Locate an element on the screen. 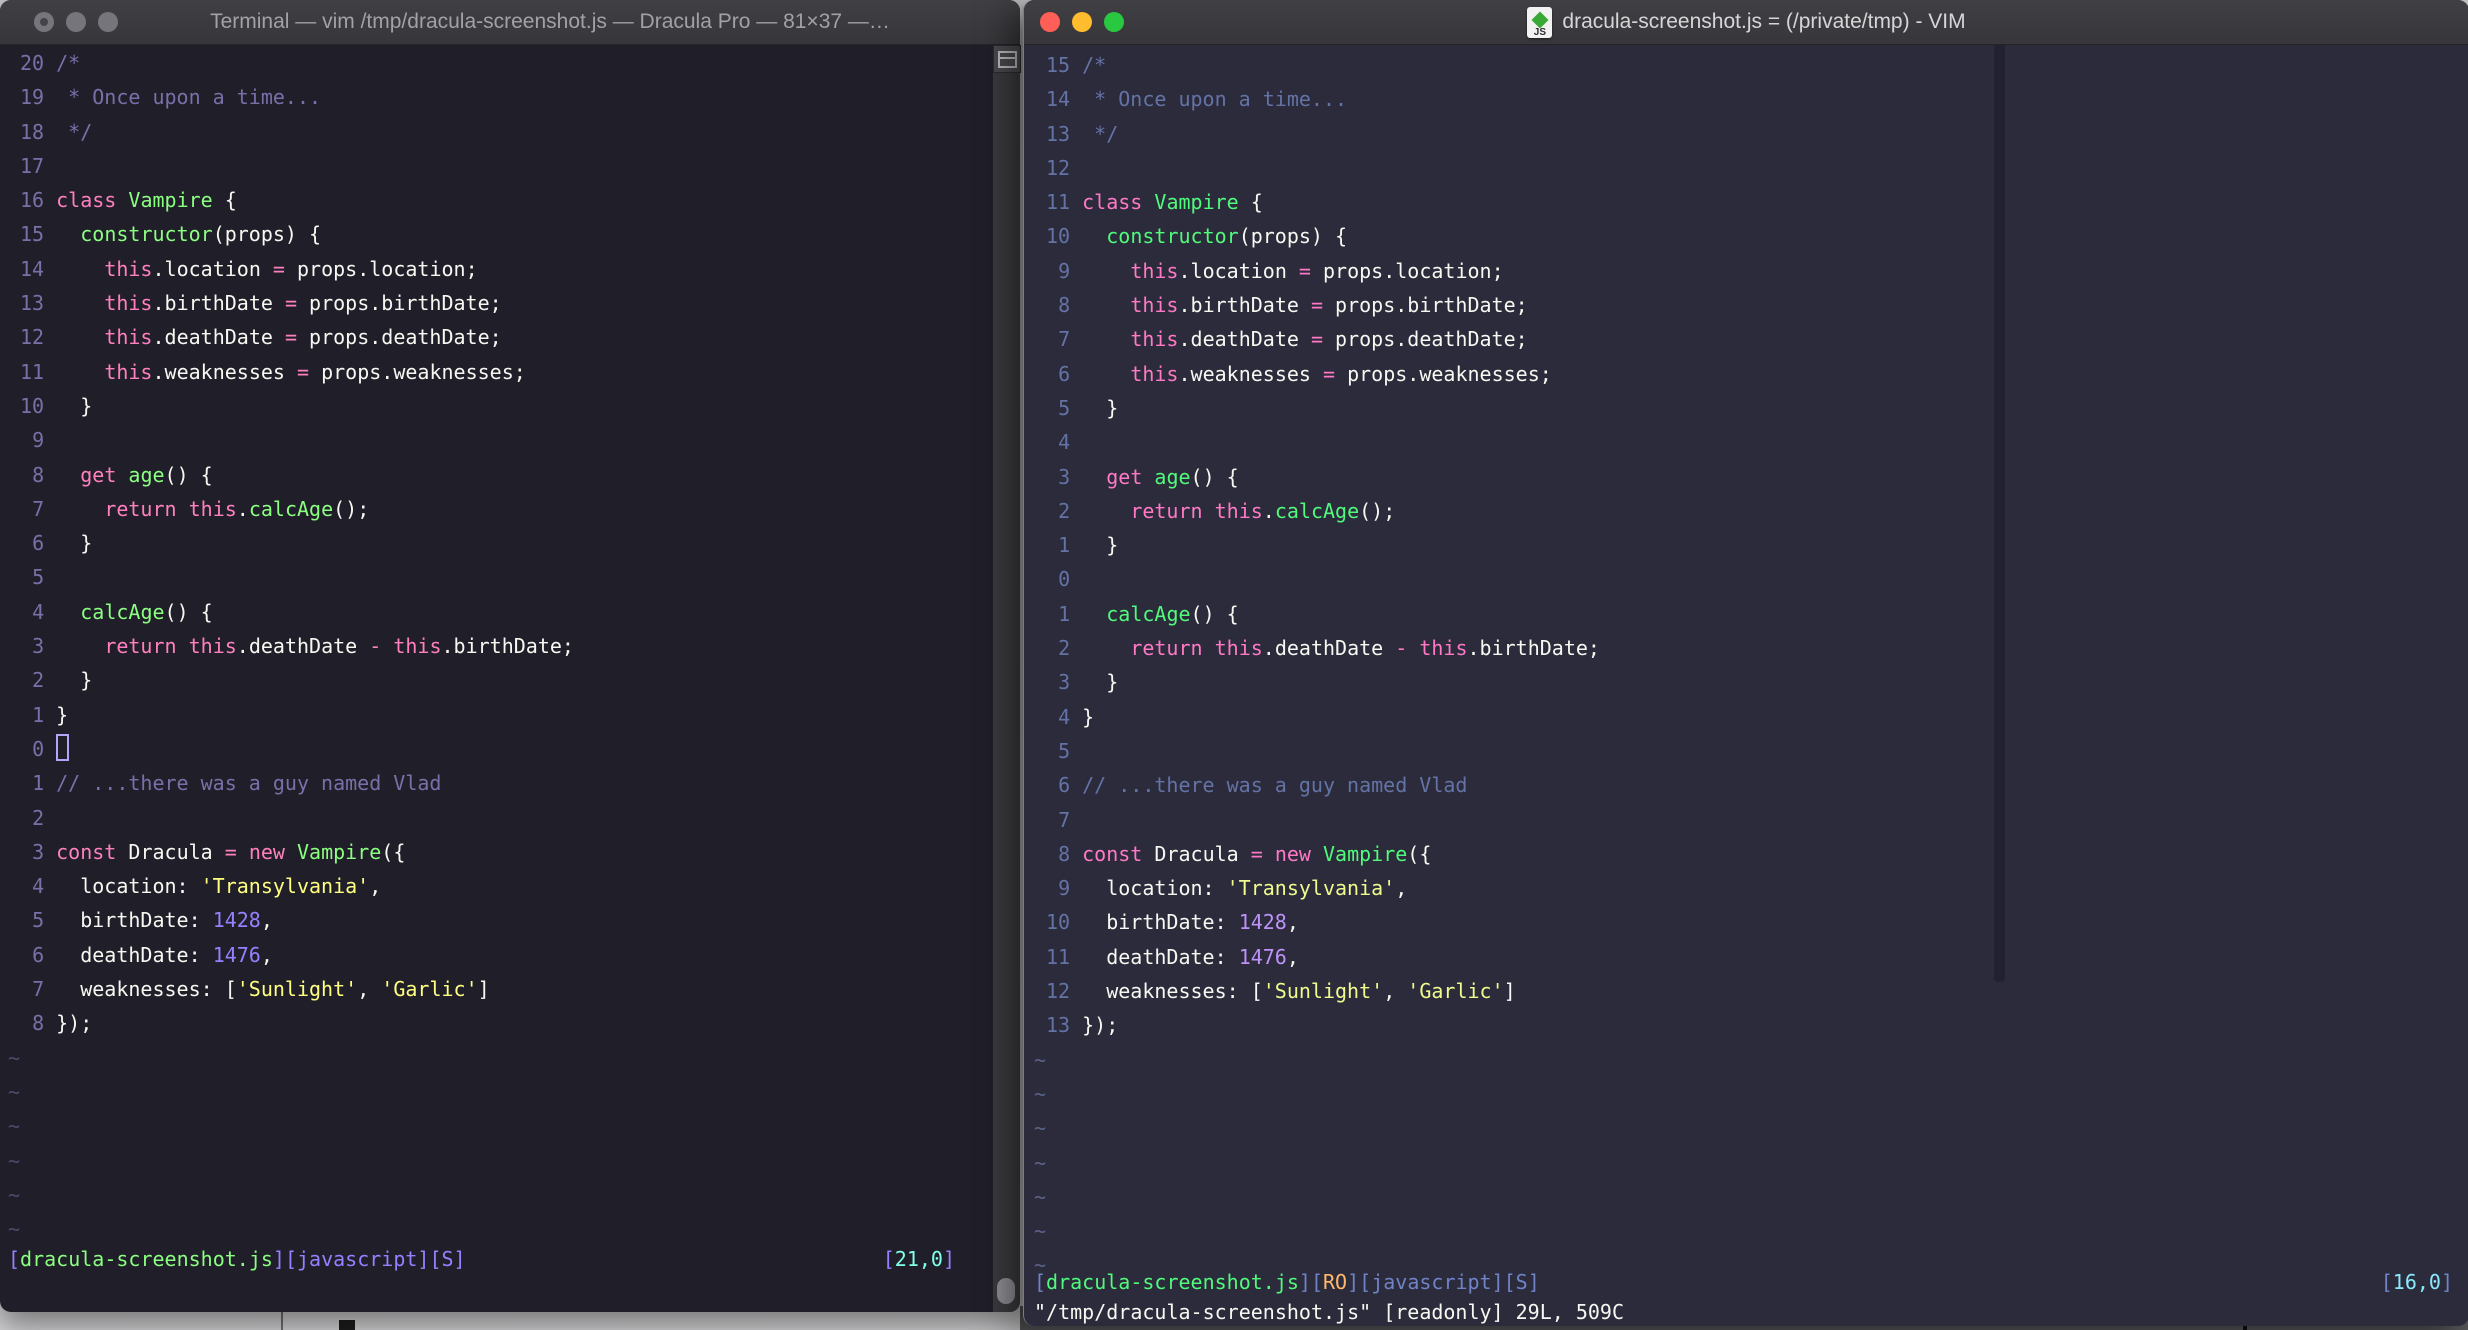  code-row: 12 is located at coordinates (1317, 168).